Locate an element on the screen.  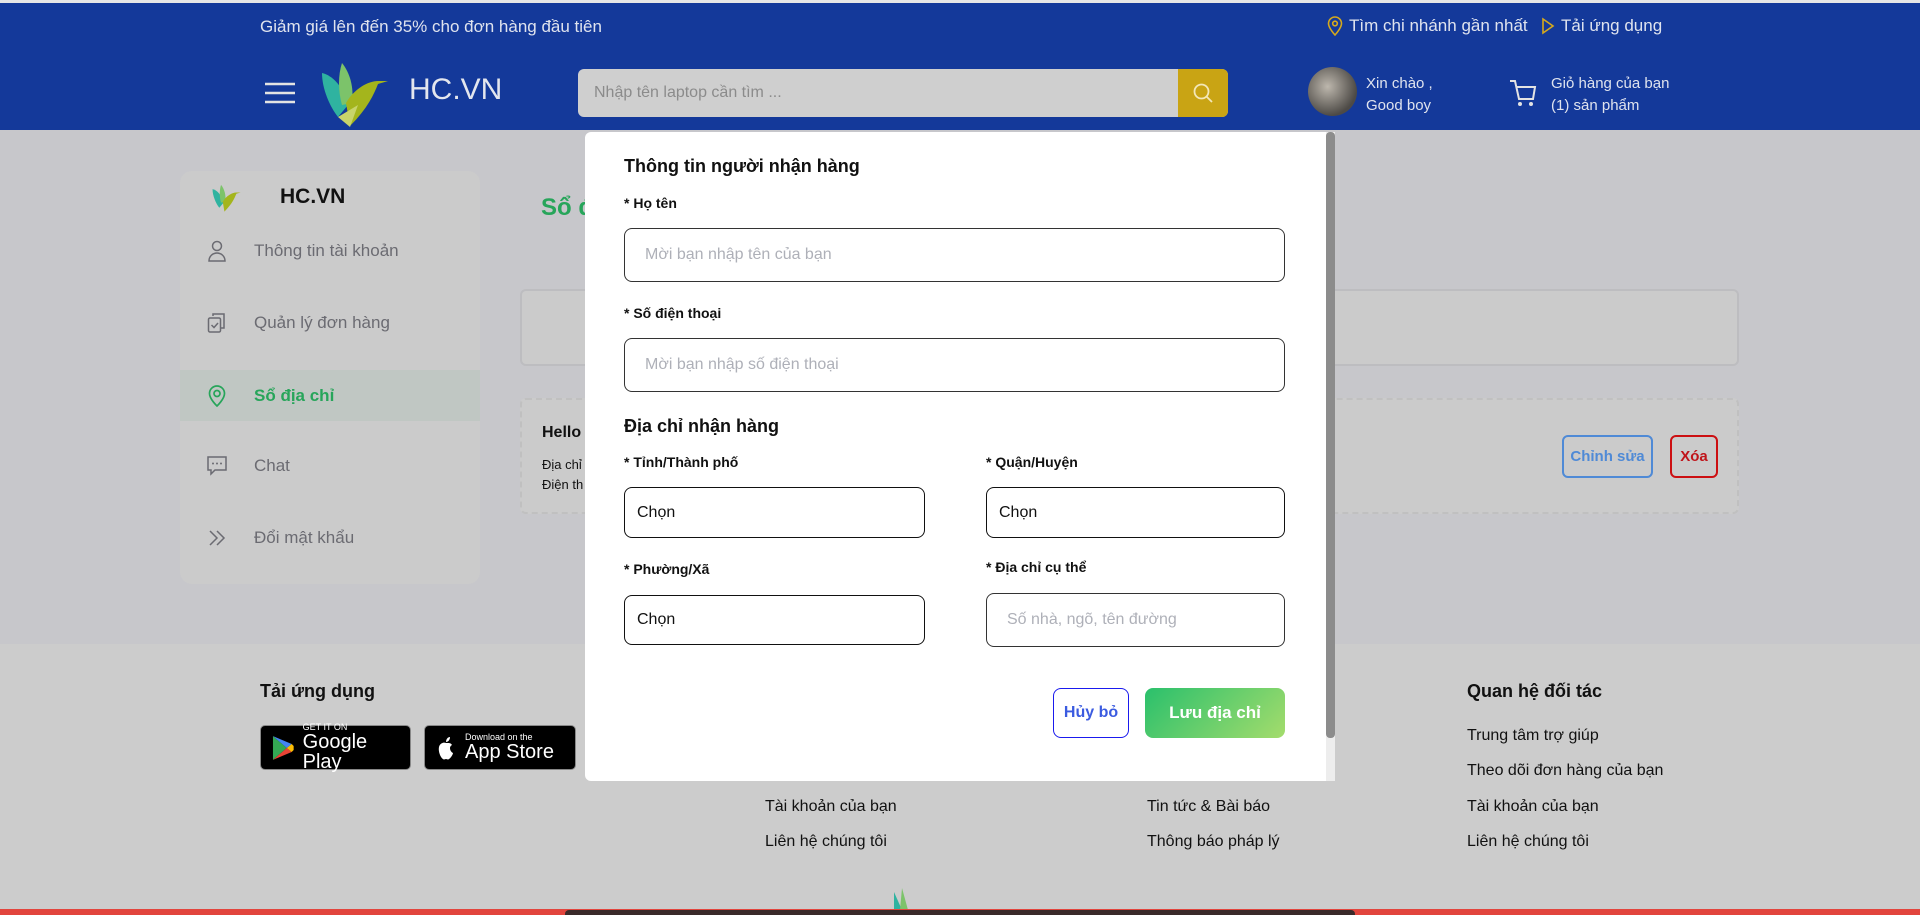
save-address-button: Lưu địa chỉ is located at coordinates (1215, 713).